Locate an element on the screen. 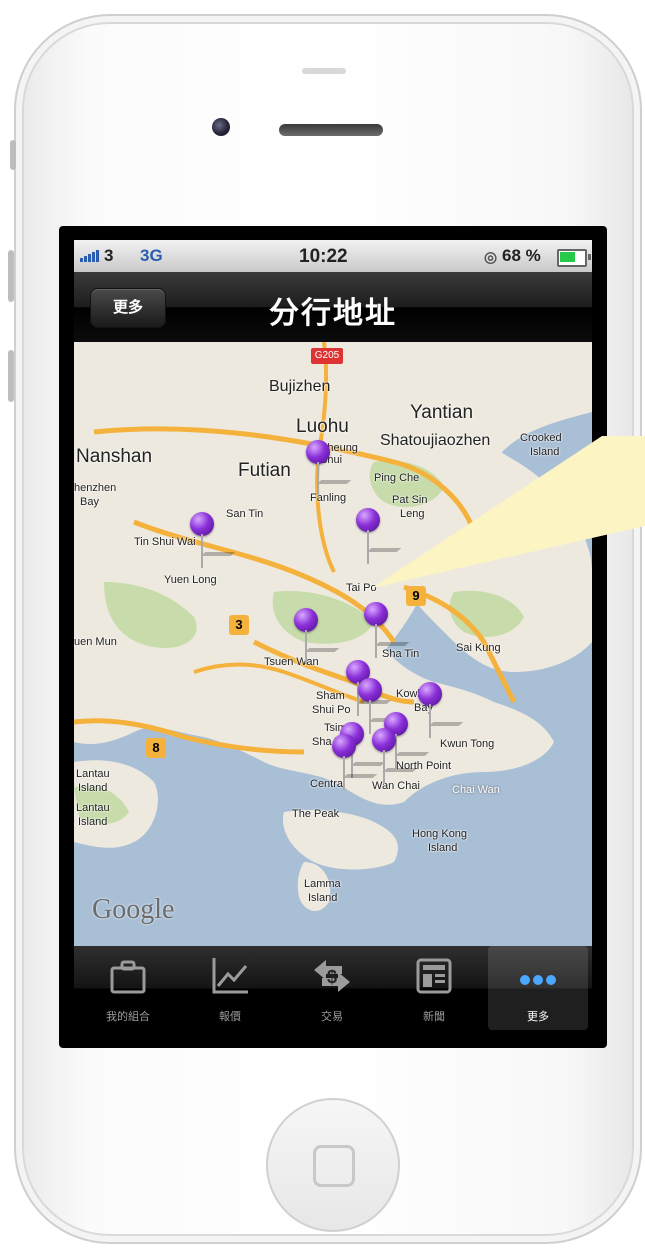 This screenshot has height=1253, width=645. road-shield-8: 8 is located at coordinates (156, 748).